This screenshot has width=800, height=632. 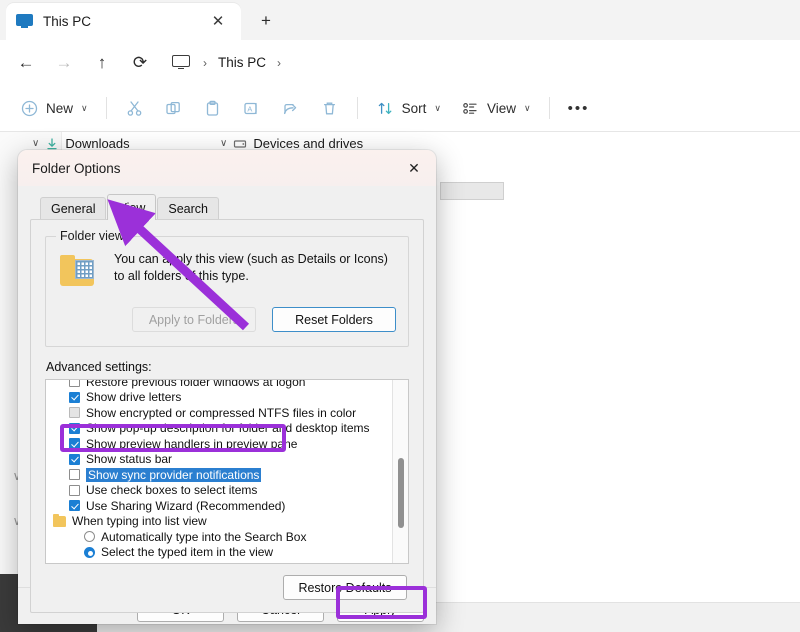 What do you see at coordinates (106, 108) in the screenshot?
I see `toolbar-divider` at bounding box center [106, 108].